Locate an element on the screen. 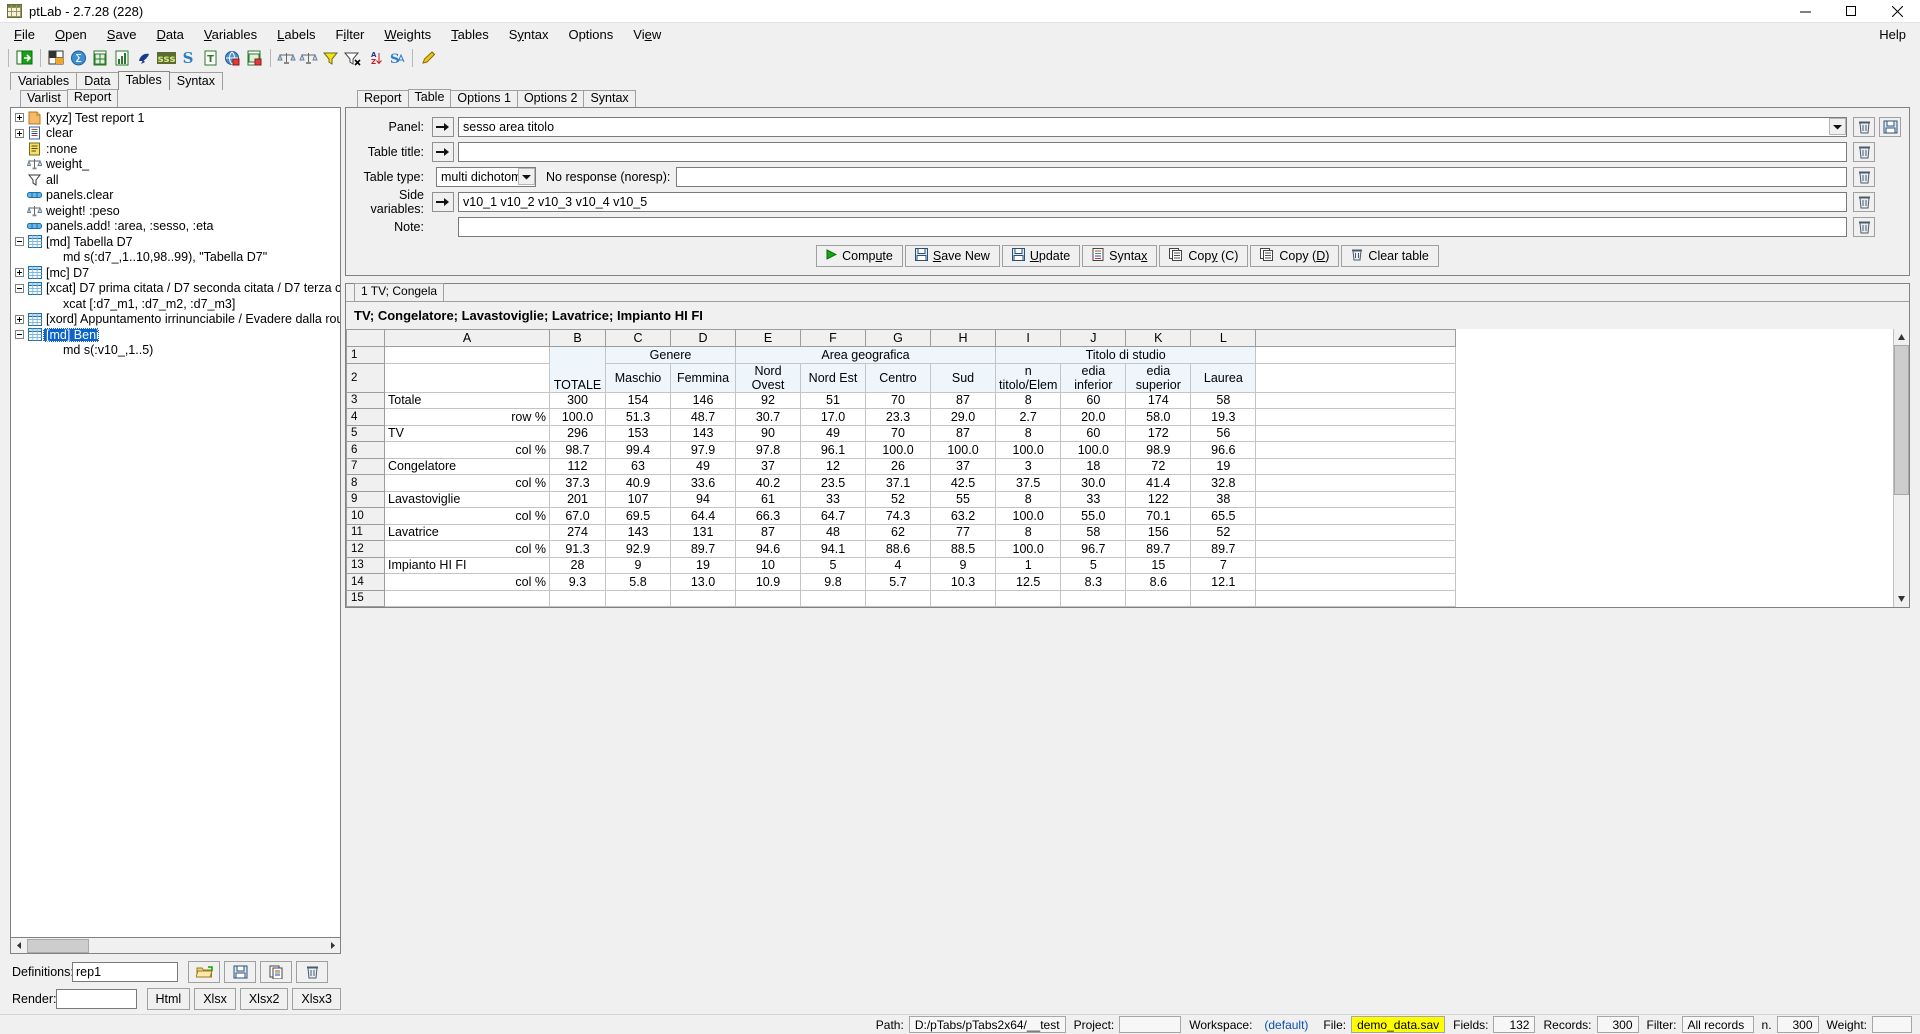 The image size is (1920, 1034). data-cell: 5.8 is located at coordinates (638, 582).